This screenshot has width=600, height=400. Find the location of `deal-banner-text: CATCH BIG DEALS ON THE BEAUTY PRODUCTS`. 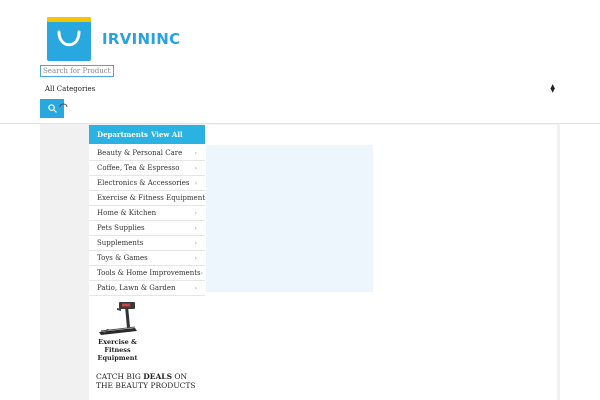

deal-banner-text: CATCH BIG DEALS ON THE BEAUTY PRODUCTS is located at coordinates (146, 381).